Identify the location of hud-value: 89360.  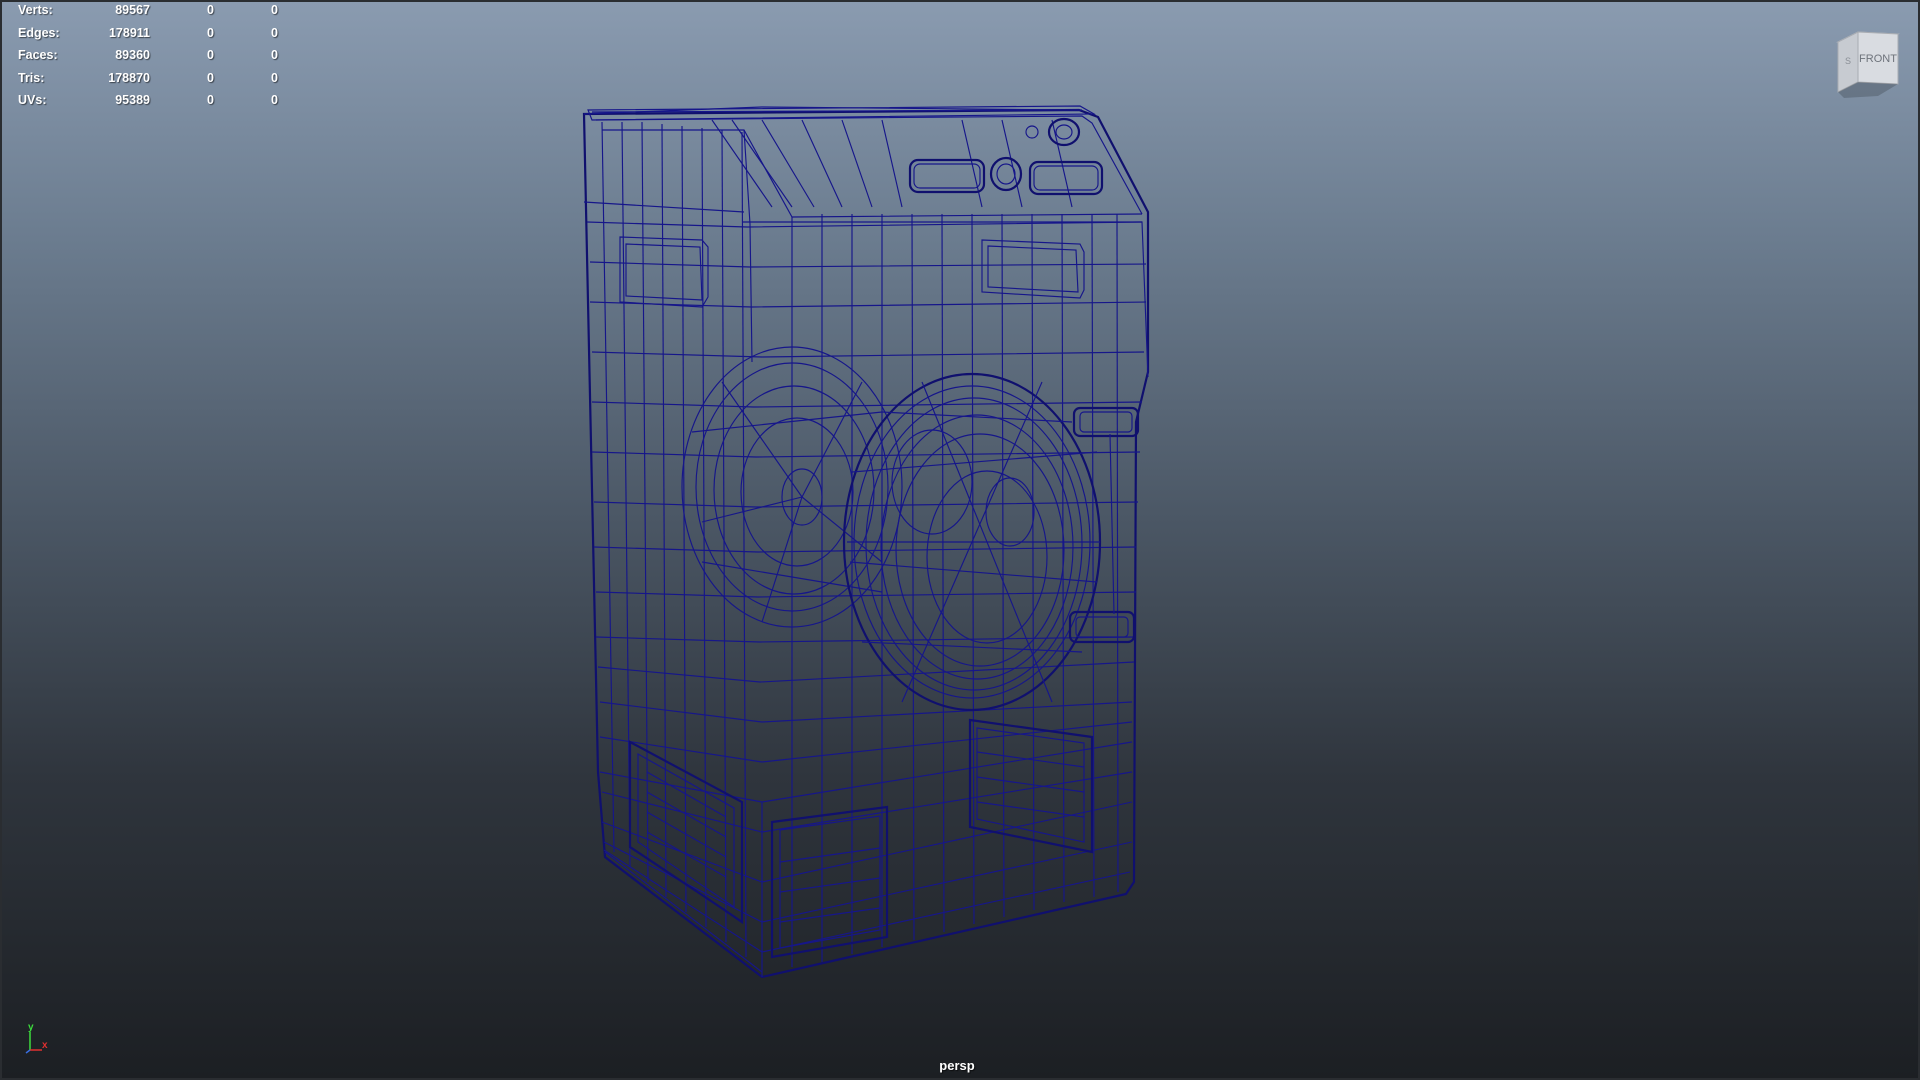
(132, 55).